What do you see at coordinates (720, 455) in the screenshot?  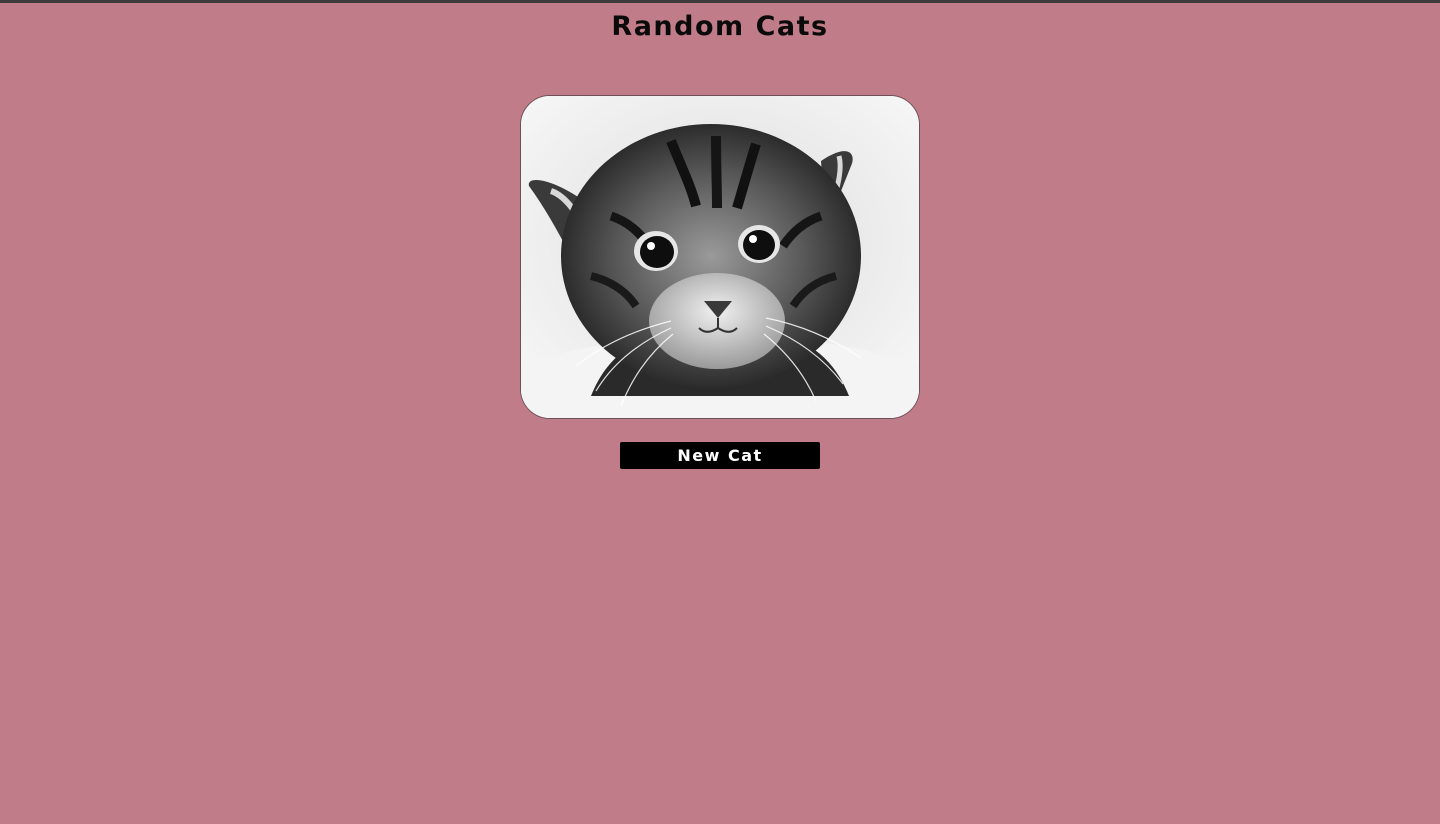 I see `new-cat-button: New Cat` at bounding box center [720, 455].